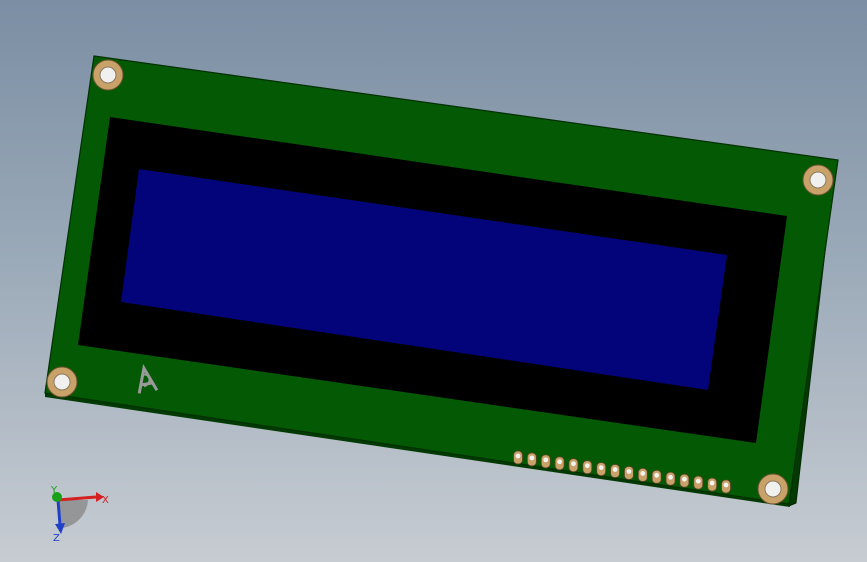  I want to click on z-axis-label: Z, so click(56, 538).